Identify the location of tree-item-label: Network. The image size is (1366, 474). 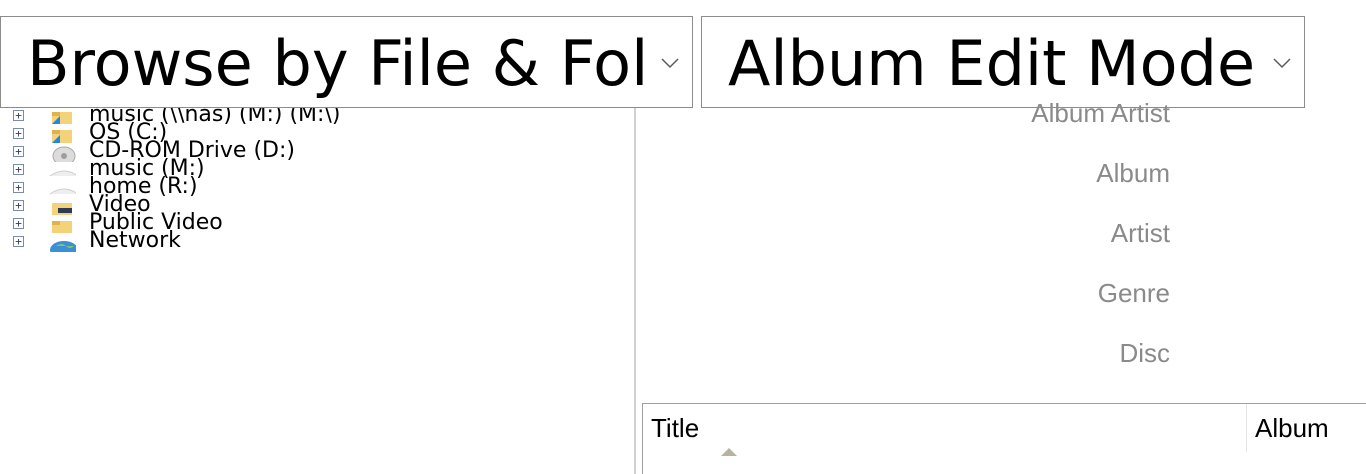
(135, 240).